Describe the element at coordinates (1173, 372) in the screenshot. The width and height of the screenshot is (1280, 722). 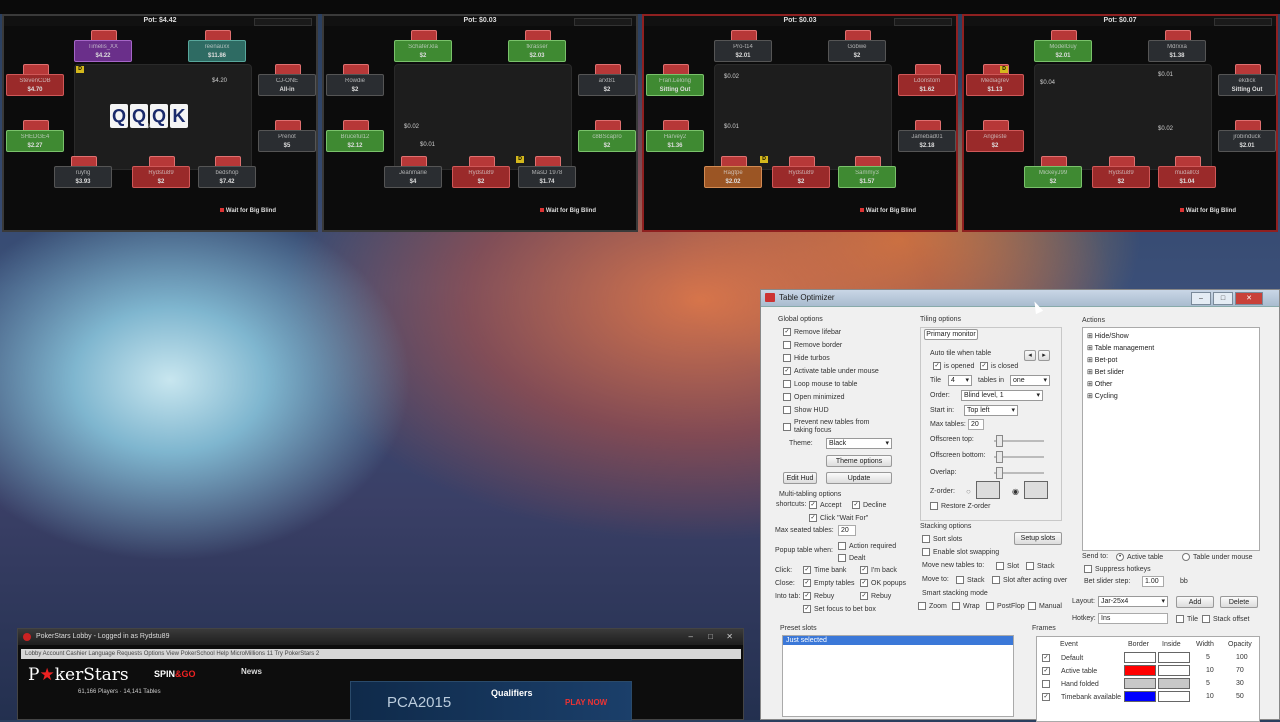
I see `action-tree-item: ⊞ Bet slider` at that location.